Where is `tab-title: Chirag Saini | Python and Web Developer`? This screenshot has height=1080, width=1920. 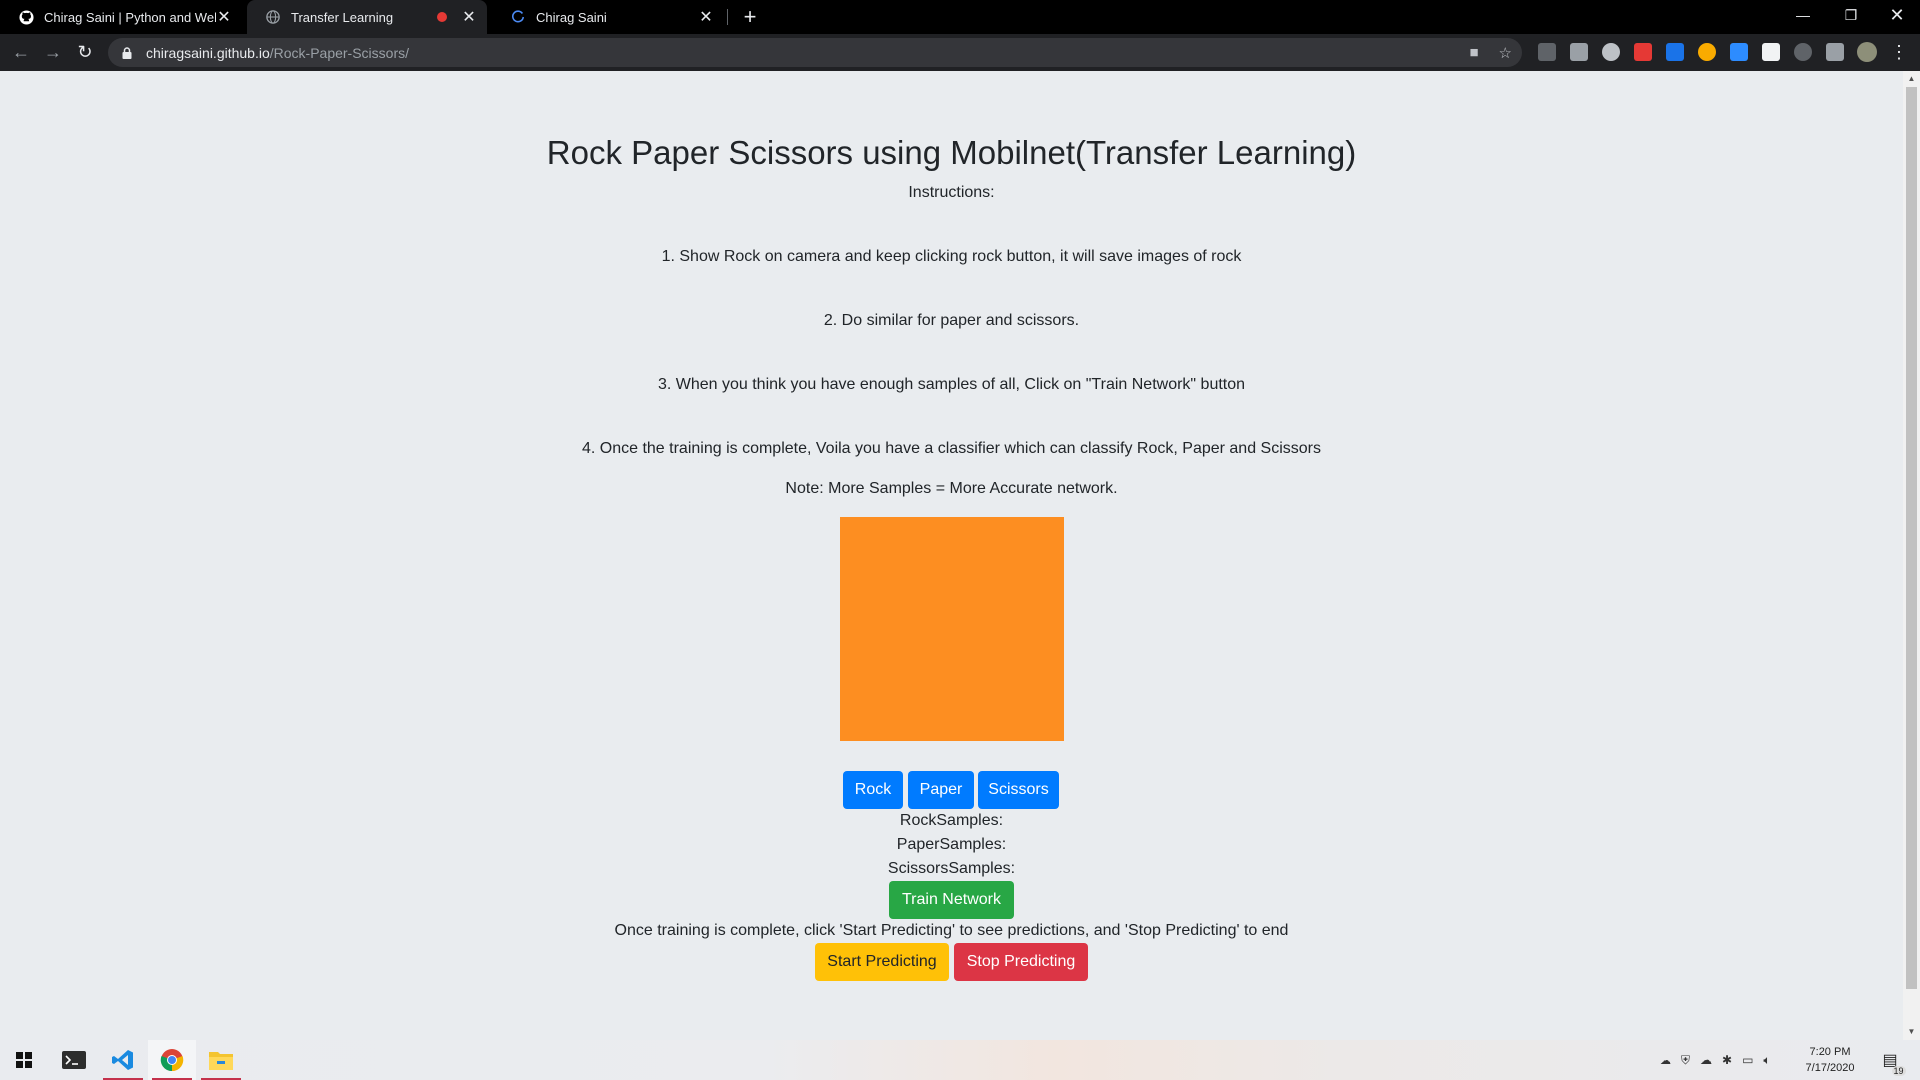 tab-title: Chirag Saini | Python and Web Developer is located at coordinates (130, 17).